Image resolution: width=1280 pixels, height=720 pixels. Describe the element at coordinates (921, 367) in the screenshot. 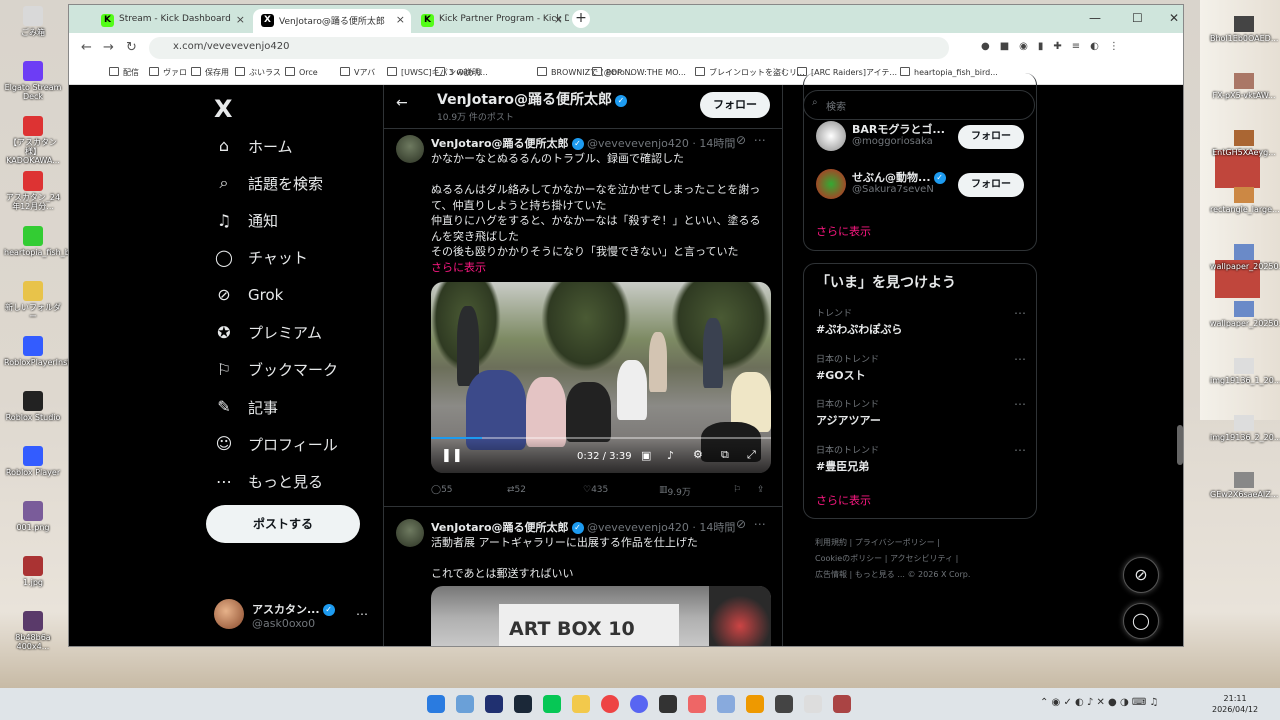

I see `trend-item: 日本のトレンド #GOスト ⋯` at that location.